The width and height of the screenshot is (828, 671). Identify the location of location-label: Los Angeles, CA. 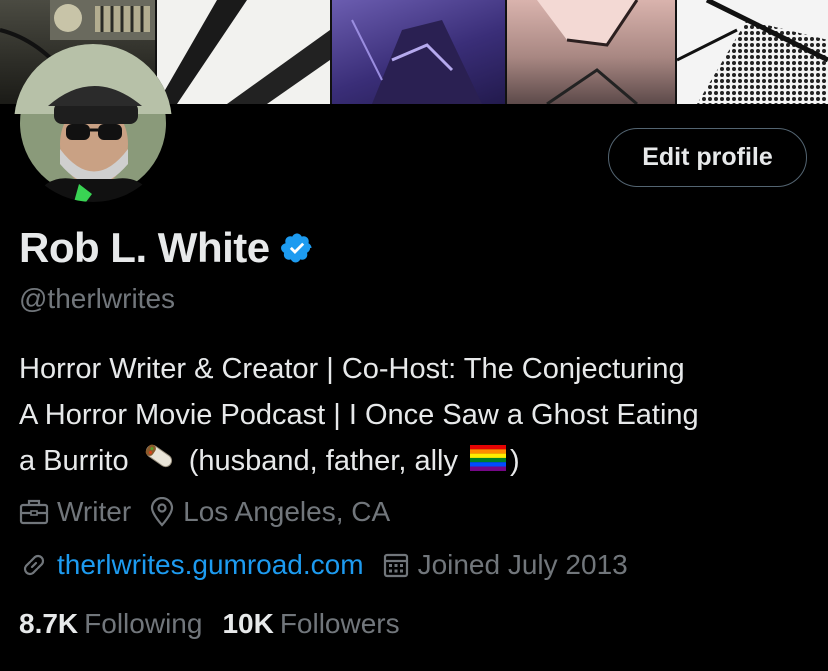
(287, 511).